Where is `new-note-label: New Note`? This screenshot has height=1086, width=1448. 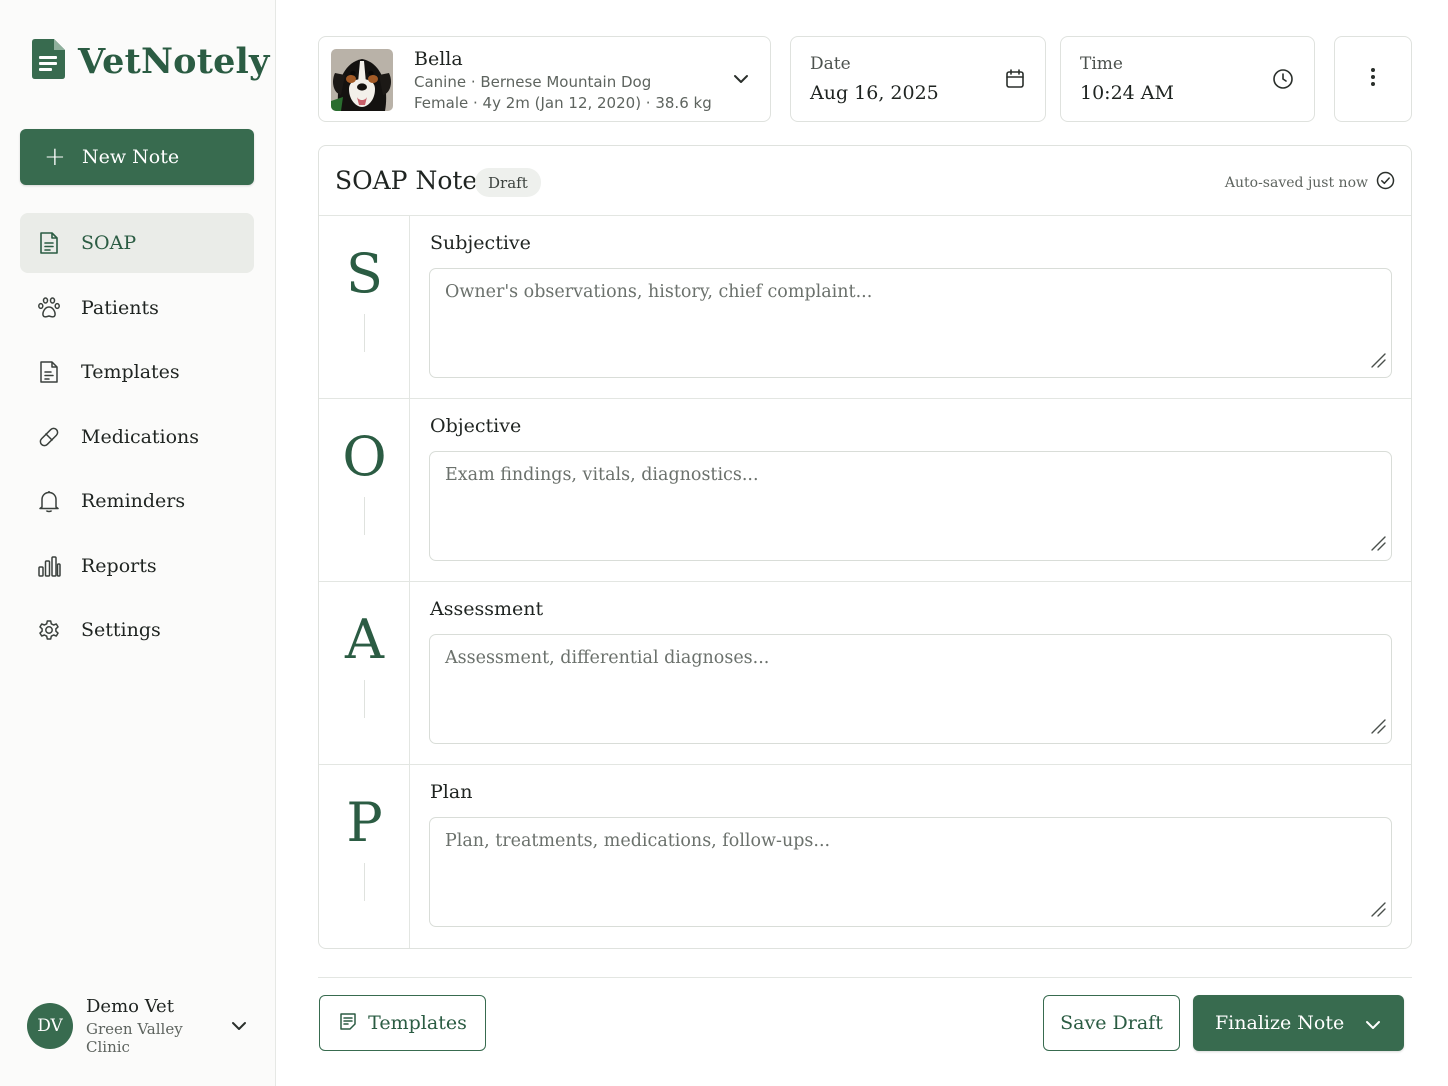 new-note-label: New Note is located at coordinates (131, 157).